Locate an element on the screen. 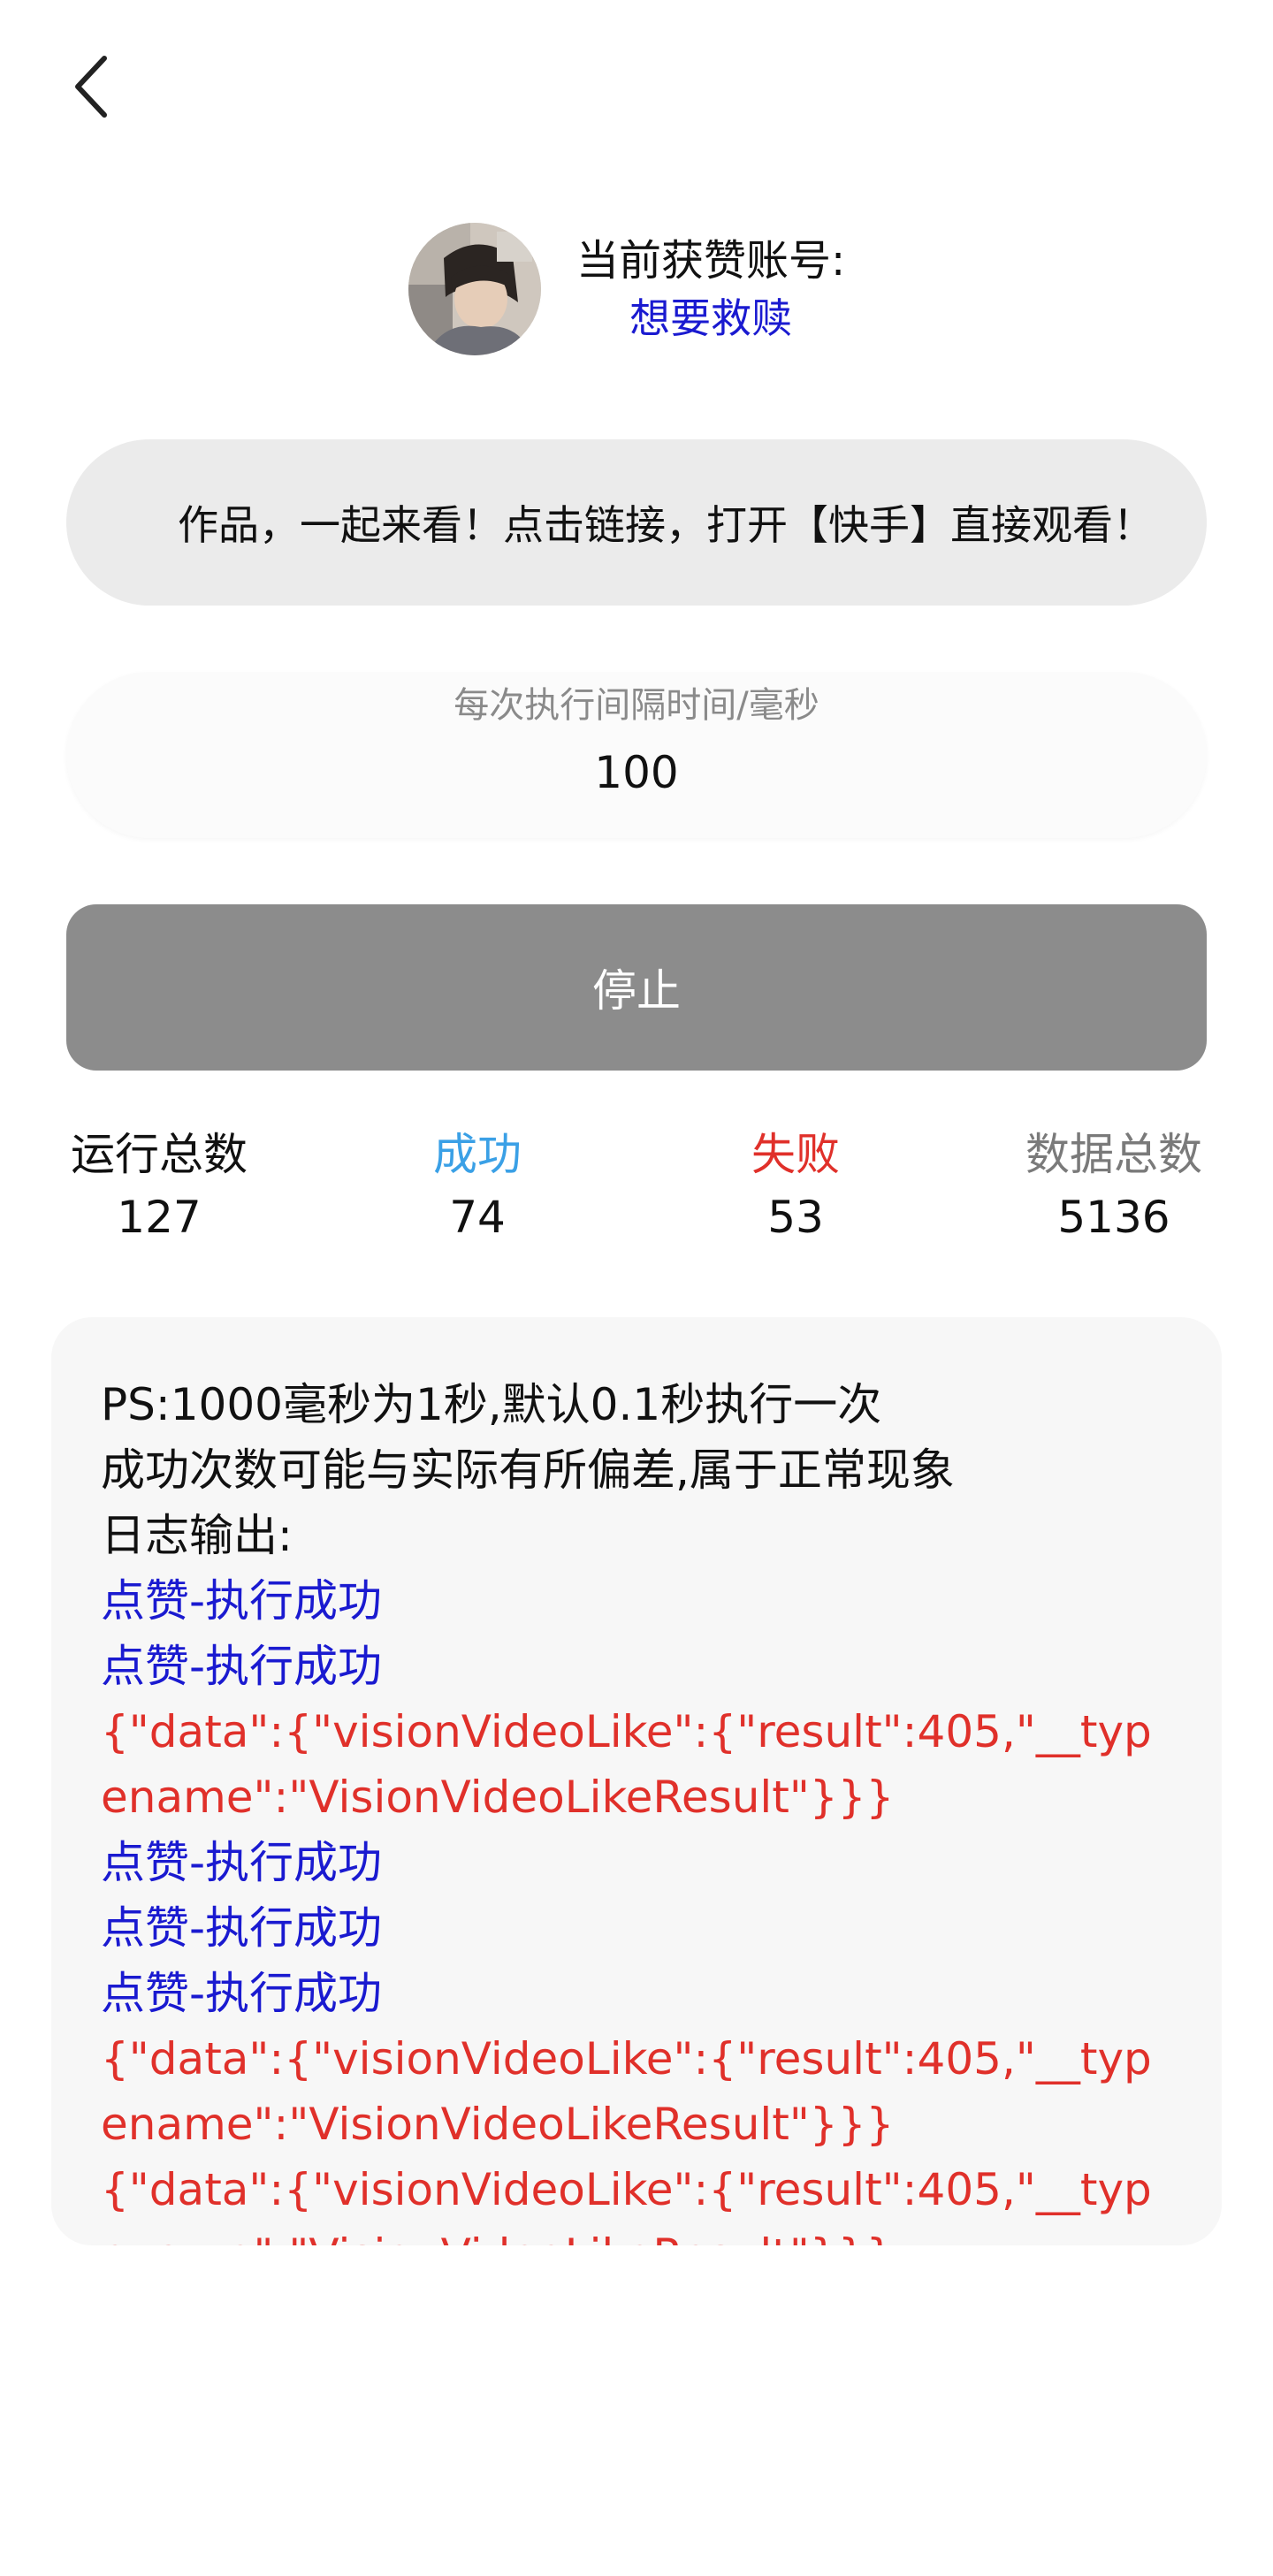 The width and height of the screenshot is (1273, 2576). interval-label: 每次执行间隔时间/毫秒 is located at coordinates (636, 705).